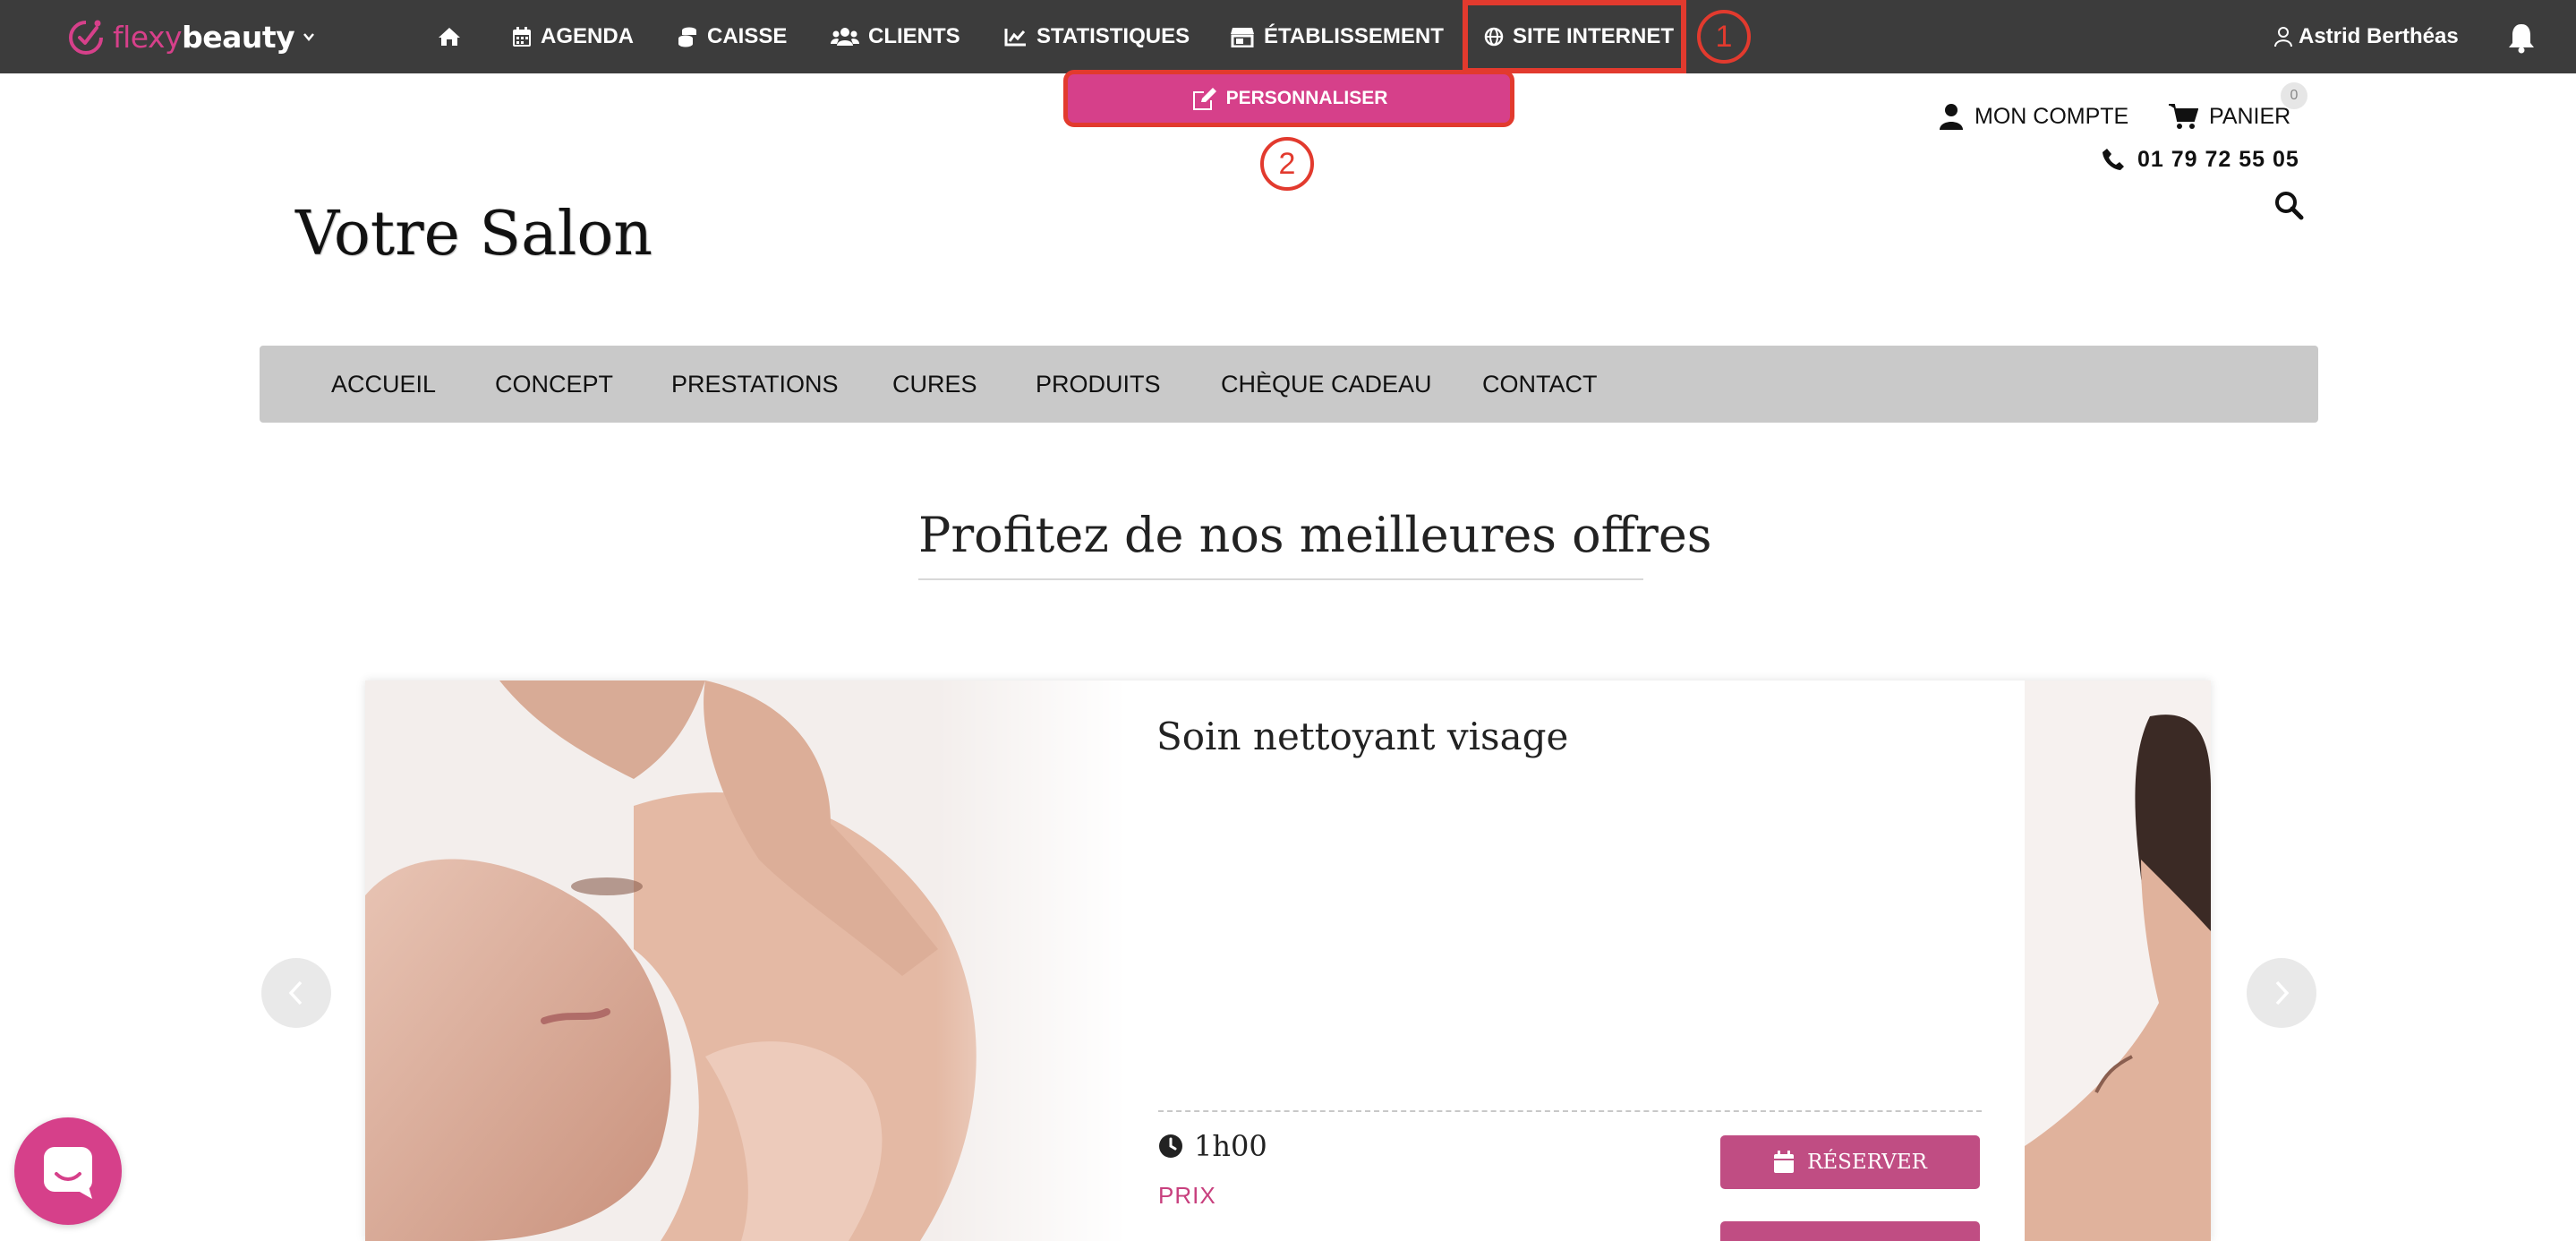 This screenshot has height=1241, width=2576. Describe the element at coordinates (745, 961) in the screenshot. I see `offer-photo` at that location.